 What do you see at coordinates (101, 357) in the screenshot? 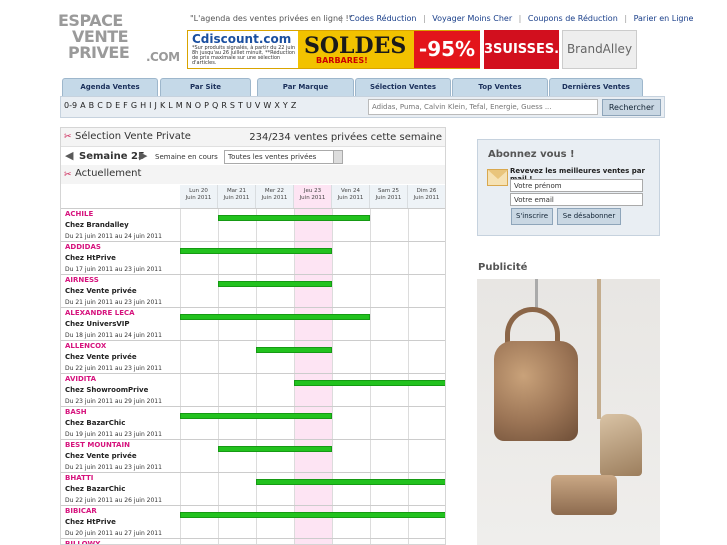
I see `sale-site: Chez Vente privée` at bounding box center [101, 357].